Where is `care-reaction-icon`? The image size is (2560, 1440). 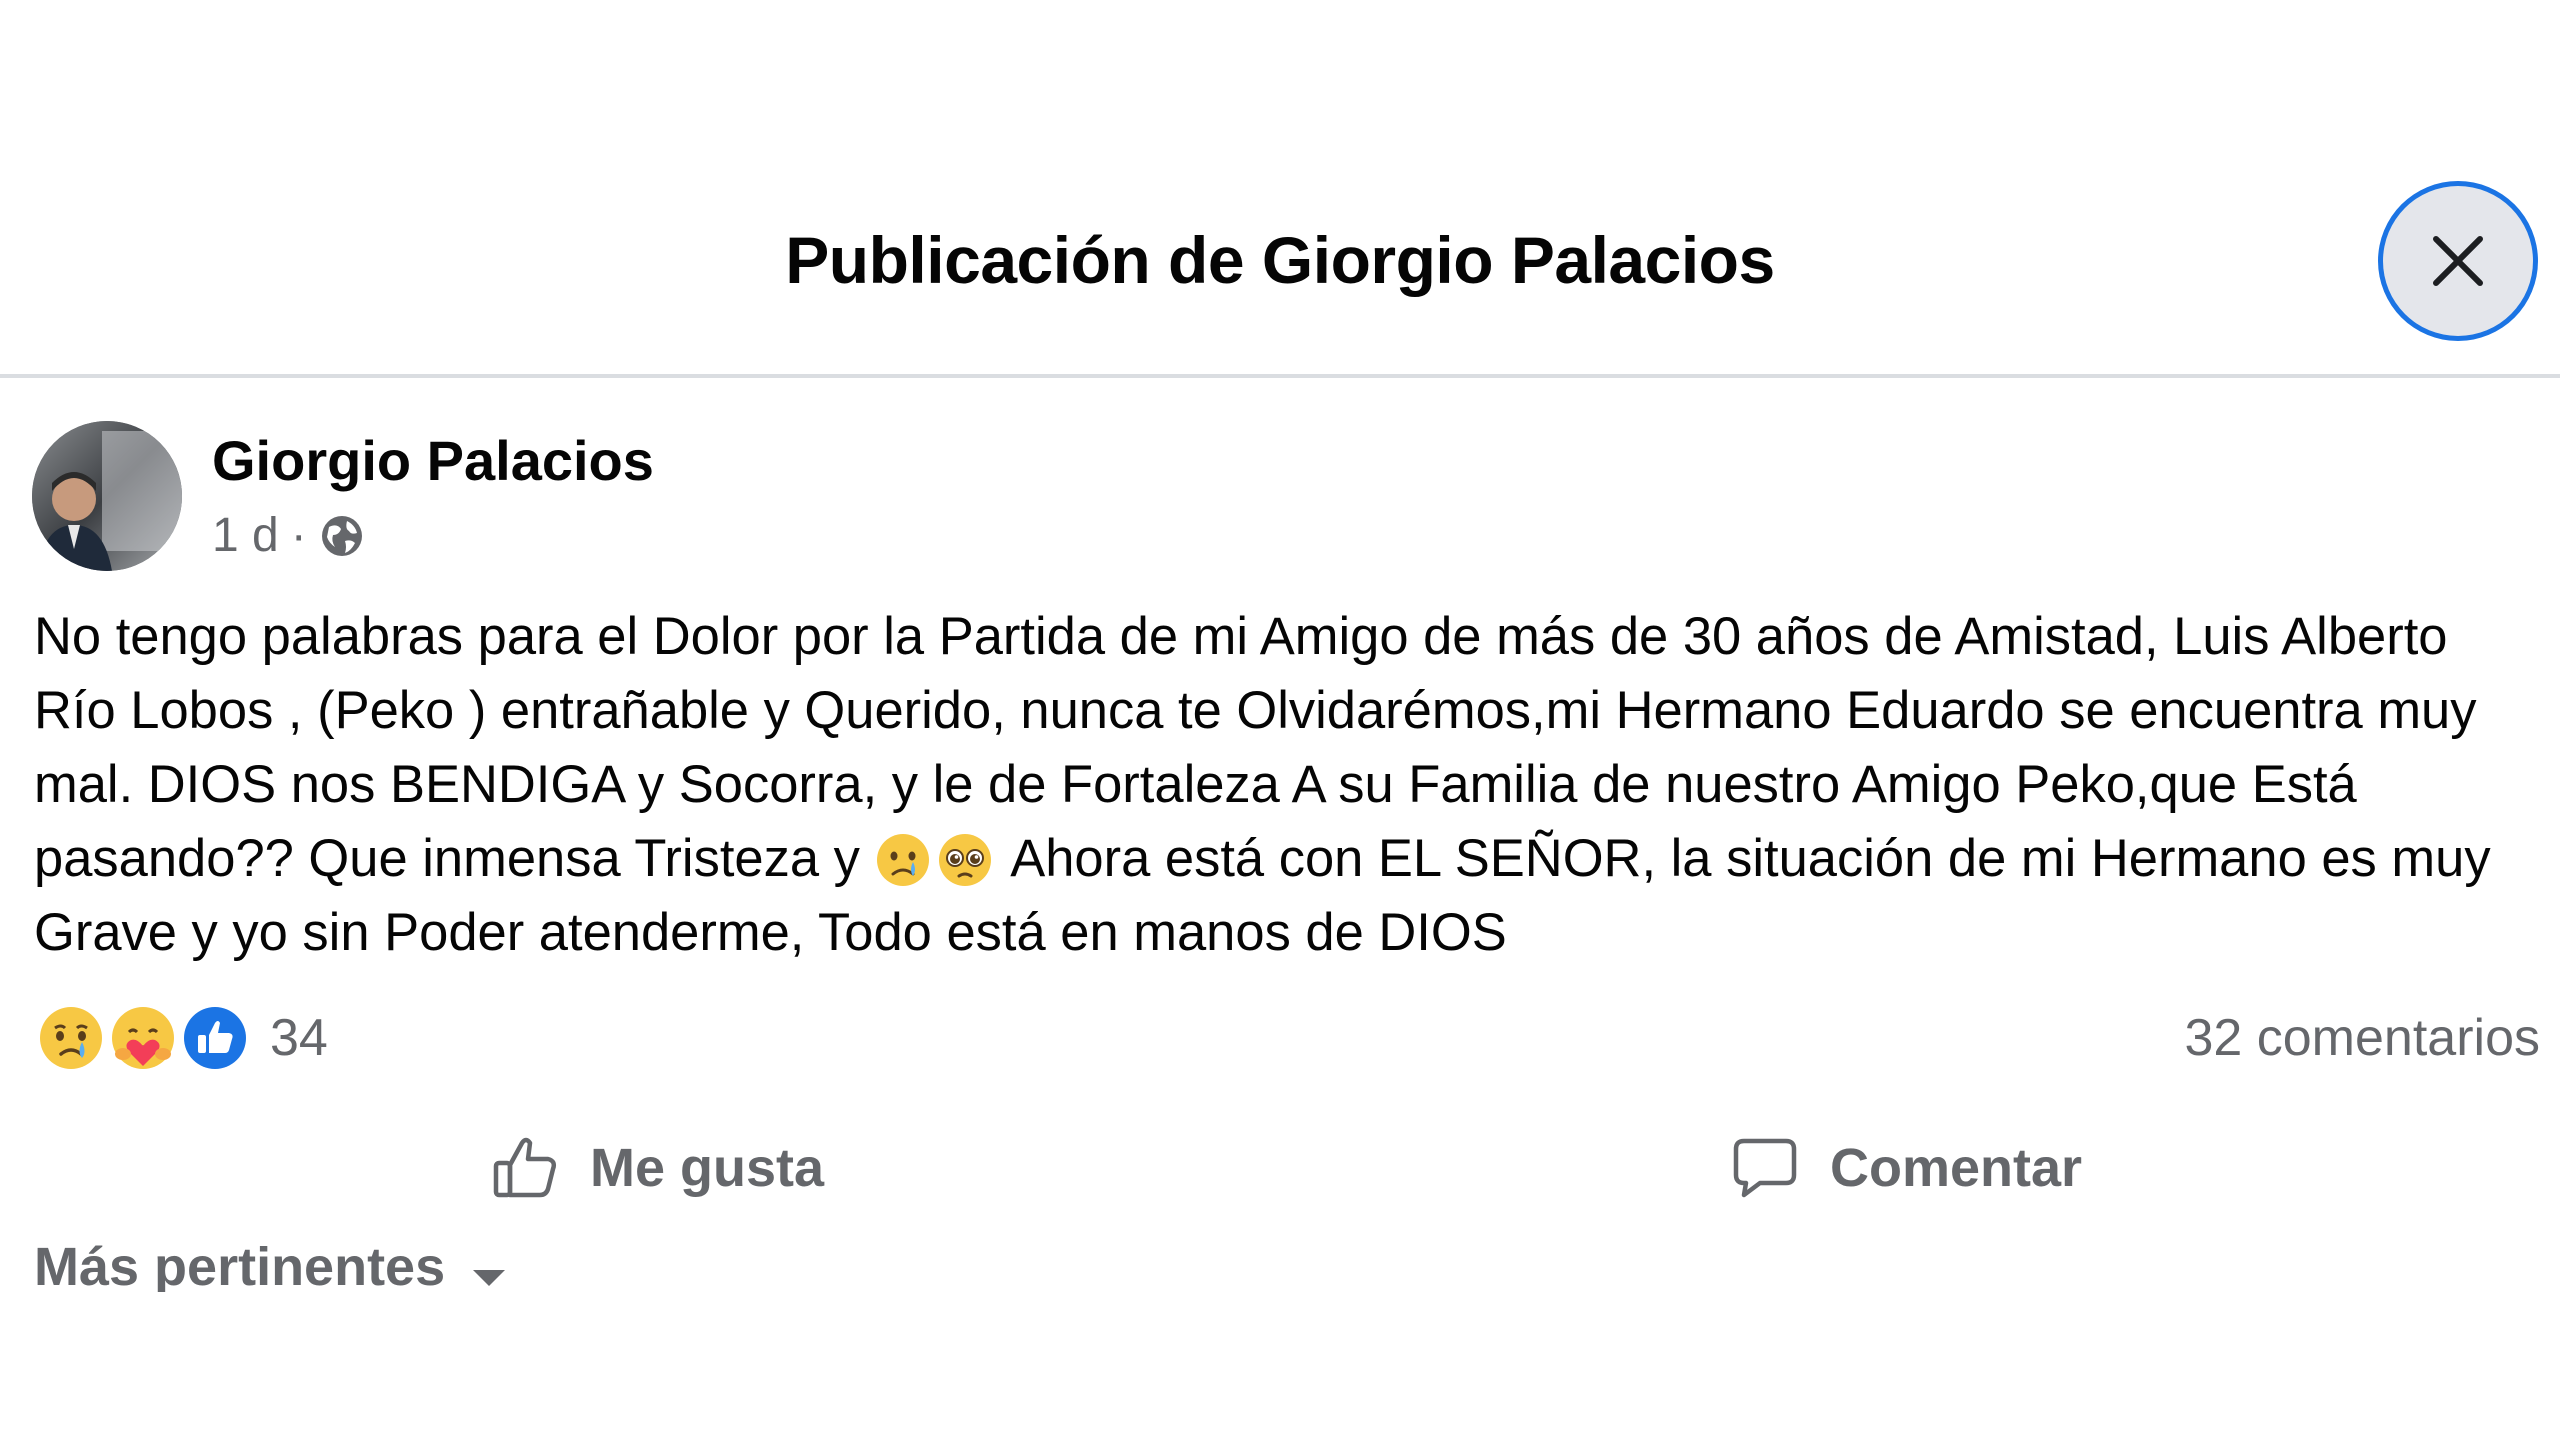
care-reaction-icon is located at coordinates (143, 1038).